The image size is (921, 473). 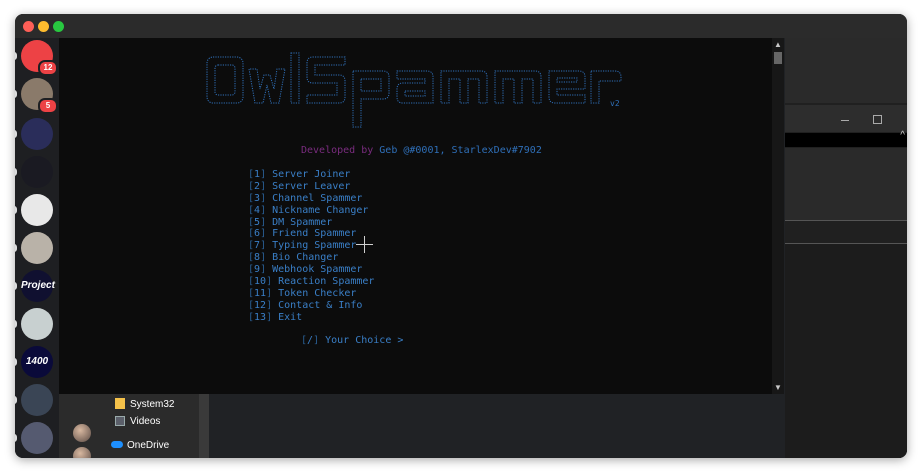 What do you see at coordinates (311, 223) in the screenshot?
I see `menu-item-dm-spammer: [5] DM Spammer` at bounding box center [311, 223].